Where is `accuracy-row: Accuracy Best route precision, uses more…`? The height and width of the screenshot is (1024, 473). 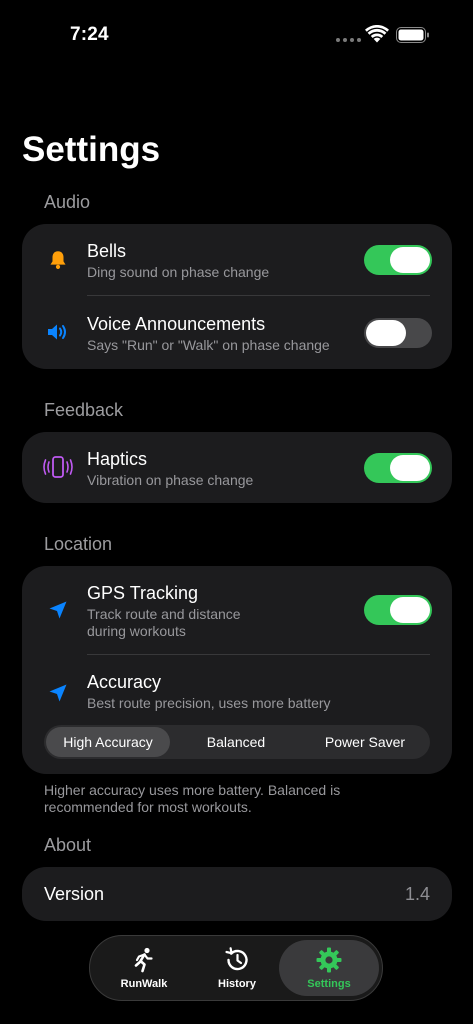
accuracy-row: Accuracy Best route precision, uses more… is located at coordinates (237, 685).